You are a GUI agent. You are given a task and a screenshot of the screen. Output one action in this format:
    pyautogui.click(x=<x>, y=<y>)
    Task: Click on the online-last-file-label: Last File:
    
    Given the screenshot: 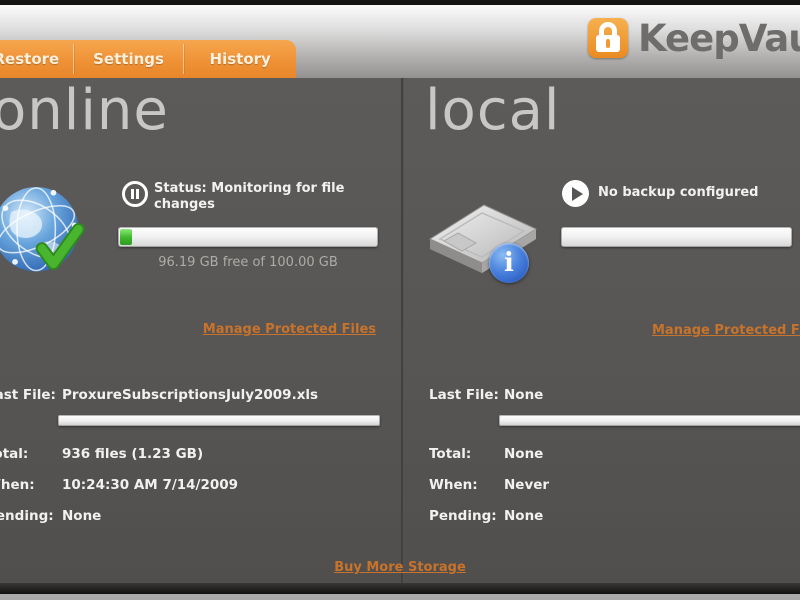 What is the action you would take?
    pyautogui.click(x=28, y=395)
    